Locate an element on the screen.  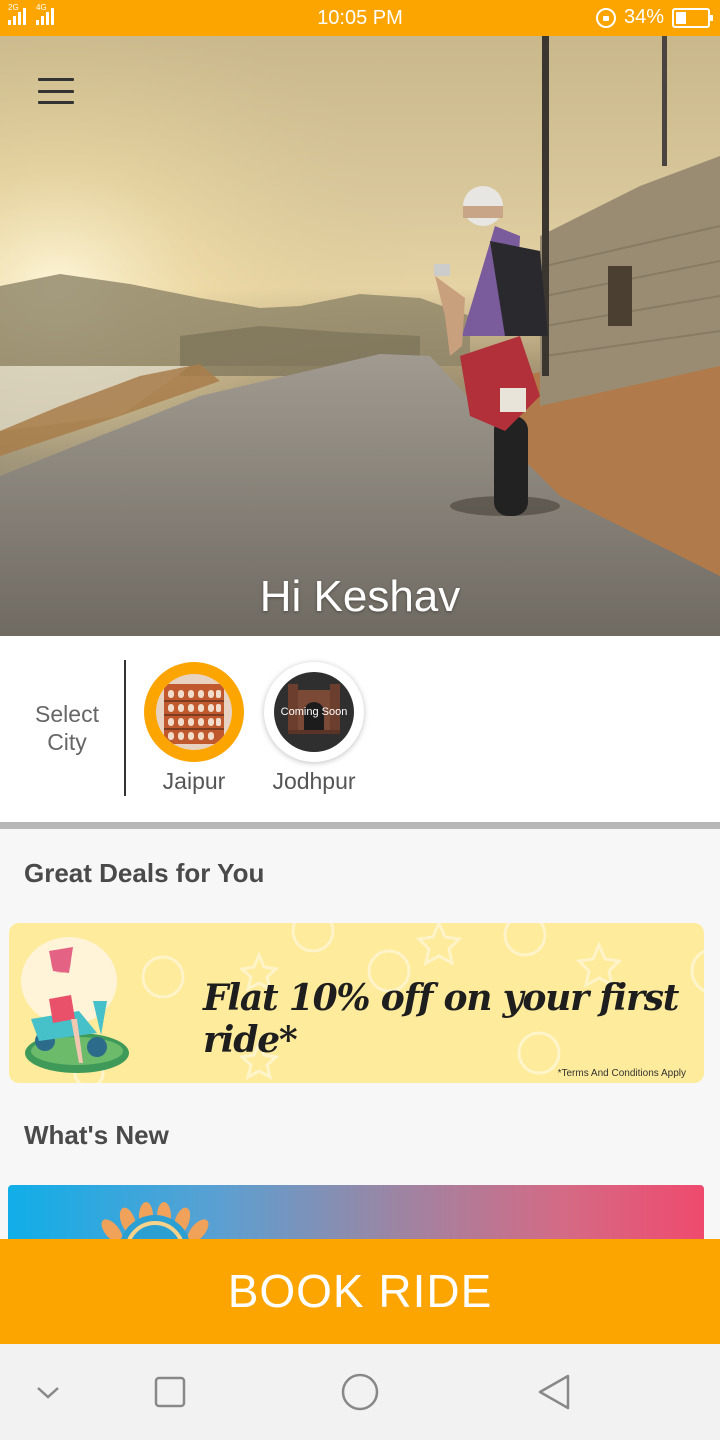
whats-new-artwork is located at coordinates (155, 1223).